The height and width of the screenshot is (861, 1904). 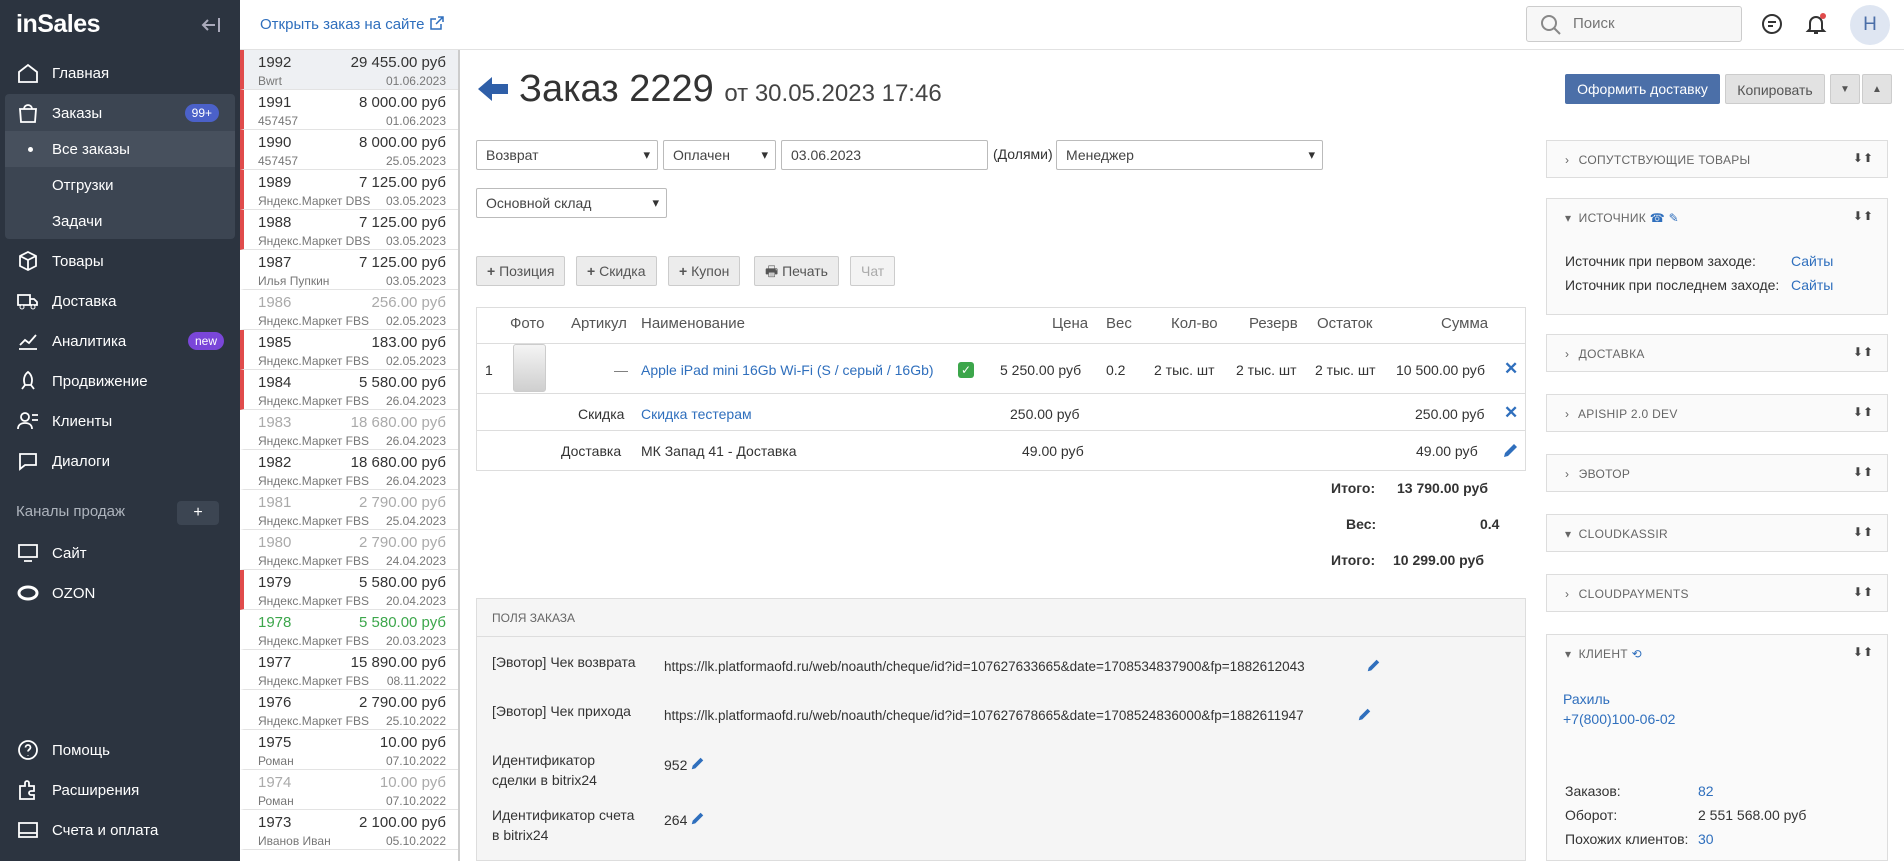 What do you see at coordinates (120, 593) in the screenshot?
I see `nav-ozon: OZON` at bounding box center [120, 593].